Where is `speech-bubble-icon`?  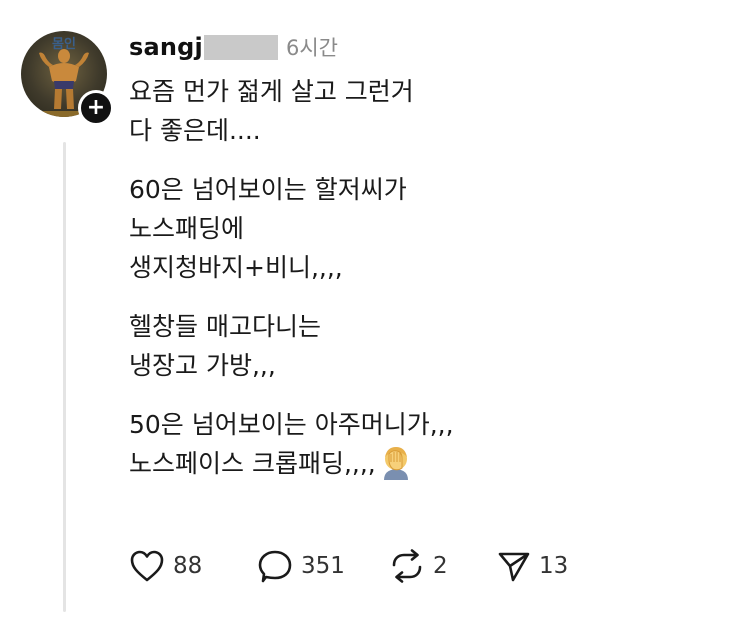
speech-bubble-icon is located at coordinates (275, 566).